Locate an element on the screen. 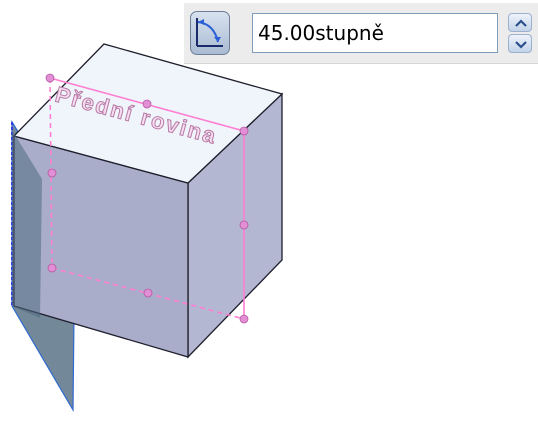 This screenshot has height=421, width=538. spin-down-button is located at coordinates (520, 43).